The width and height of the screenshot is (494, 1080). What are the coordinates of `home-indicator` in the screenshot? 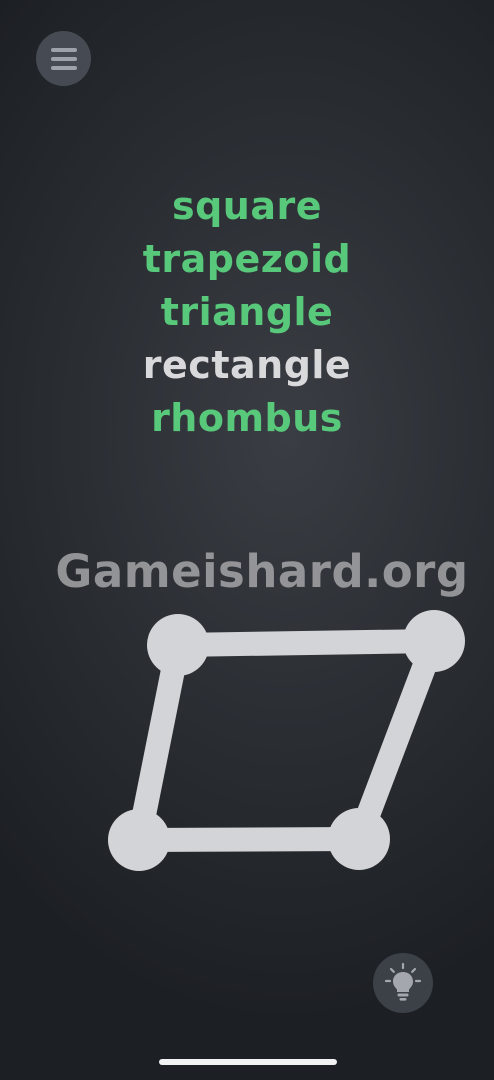 It's located at (248, 1062).